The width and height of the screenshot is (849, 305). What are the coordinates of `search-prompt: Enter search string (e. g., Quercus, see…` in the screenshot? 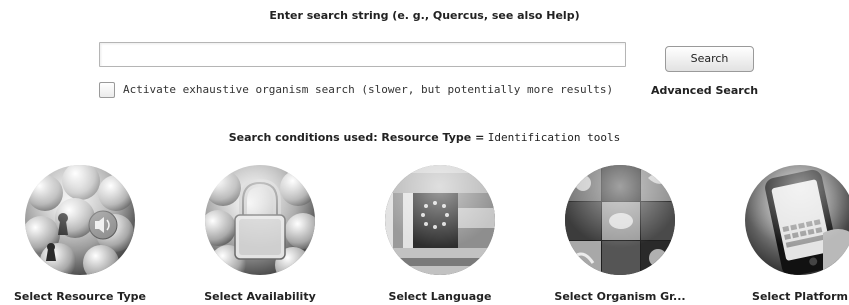 It's located at (424, 15).